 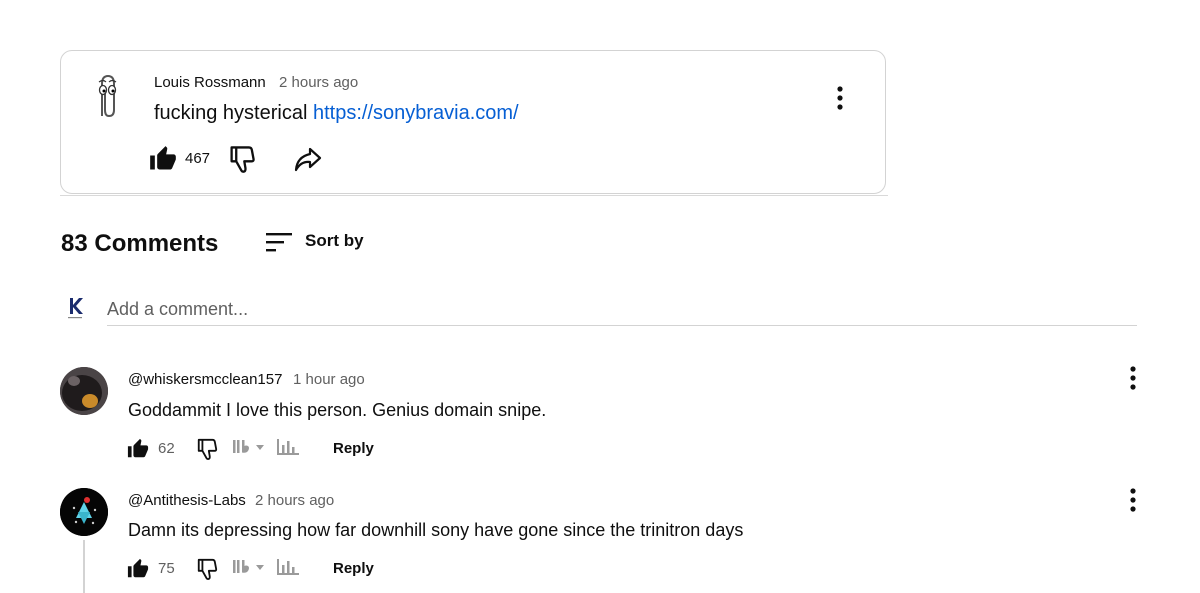 What do you see at coordinates (210, 82) in the screenshot?
I see `post-author: Louis Rossmann` at bounding box center [210, 82].